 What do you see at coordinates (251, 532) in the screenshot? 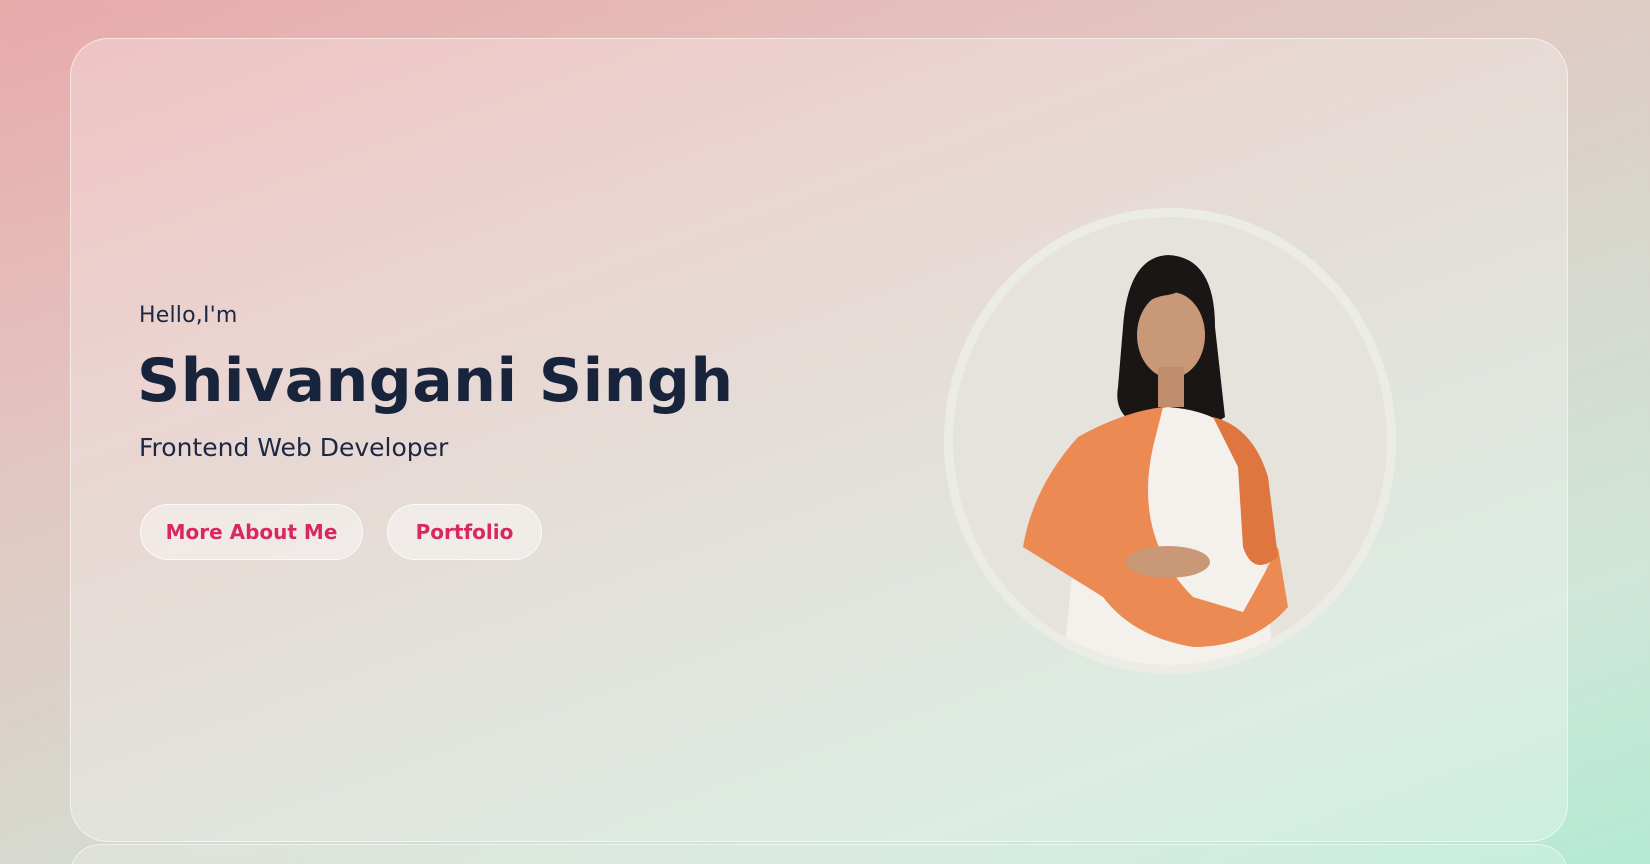
I see `more-about-me-button: More About Me` at bounding box center [251, 532].